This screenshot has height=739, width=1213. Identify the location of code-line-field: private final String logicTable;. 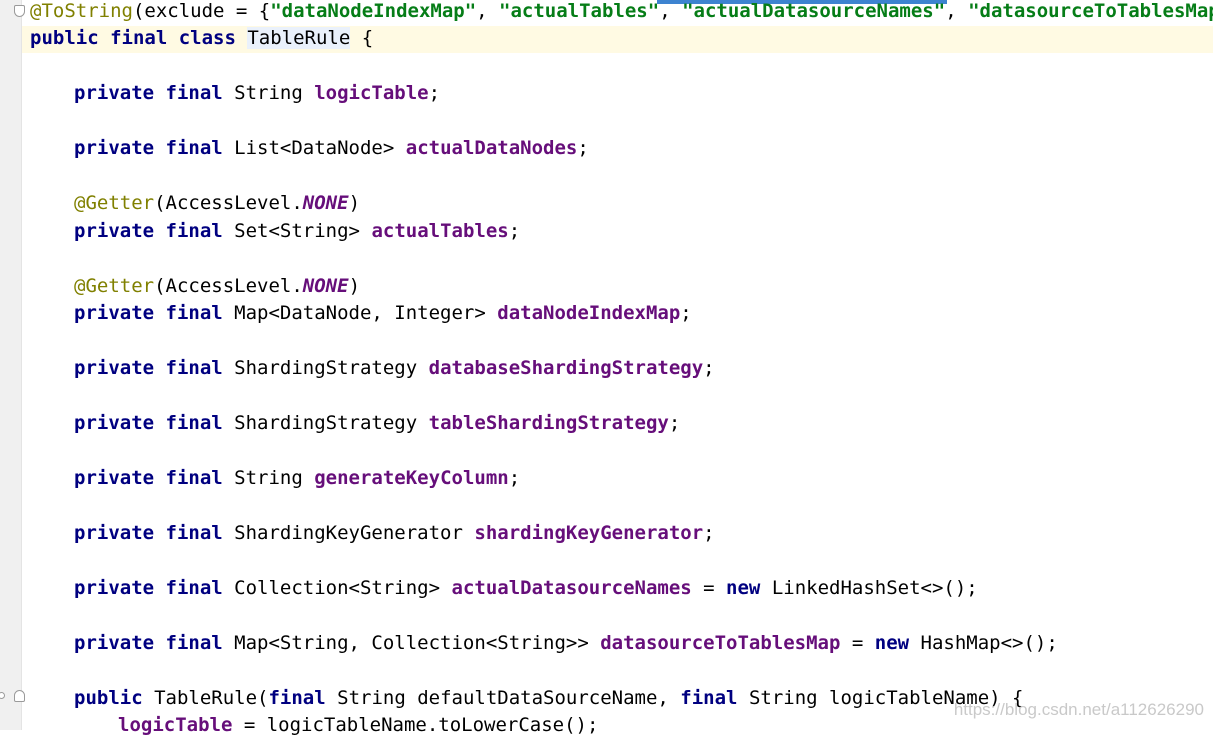
(257, 93).